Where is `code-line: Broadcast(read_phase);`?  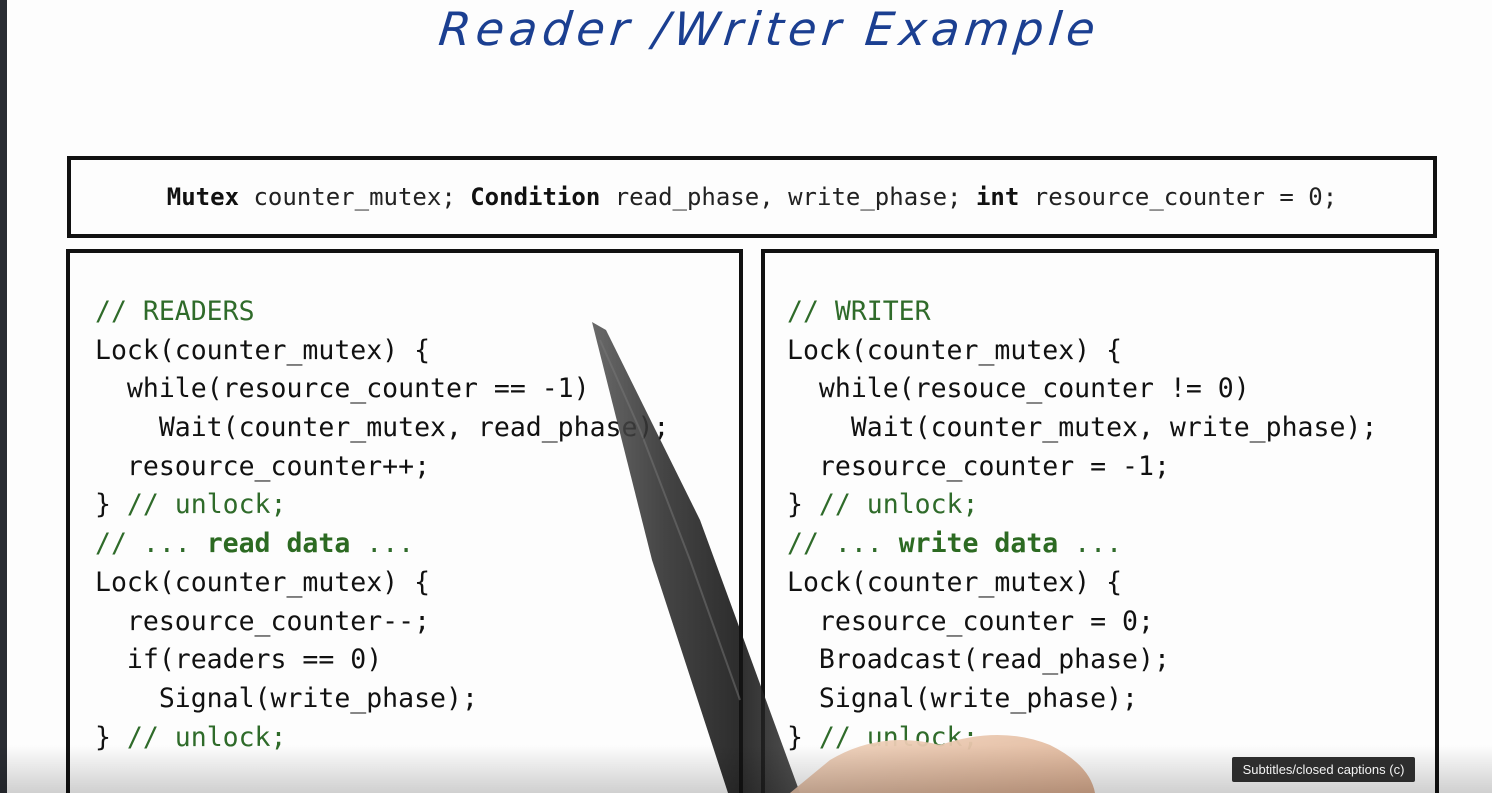 code-line: Broadcast(read_phase); is located at coordinates (978, 660).